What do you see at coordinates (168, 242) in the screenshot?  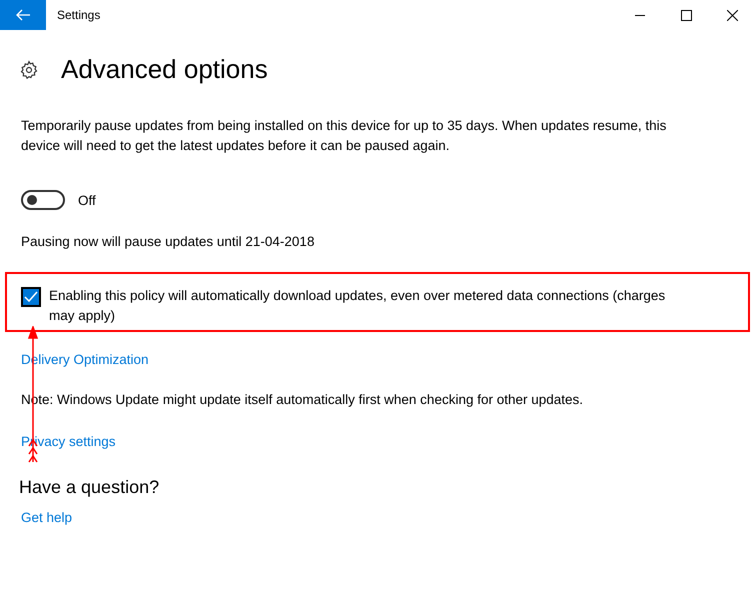 I see `pause-note: Pausing now will pause updates until 21-04-2018` at bounding box center [168, 242].